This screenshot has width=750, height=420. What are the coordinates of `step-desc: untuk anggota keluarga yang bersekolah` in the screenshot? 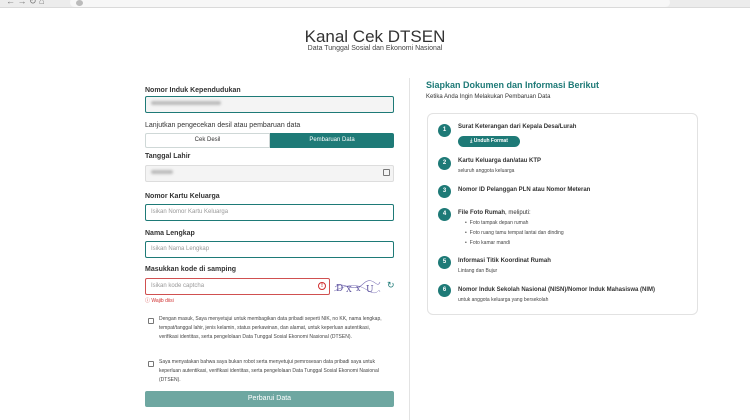 It's located at (503, 300).